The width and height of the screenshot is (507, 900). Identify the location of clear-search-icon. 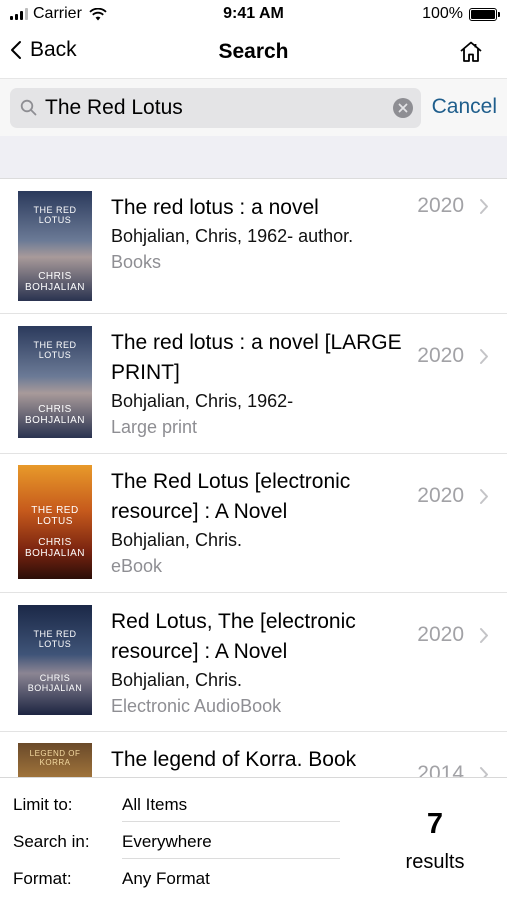
(403, 108).